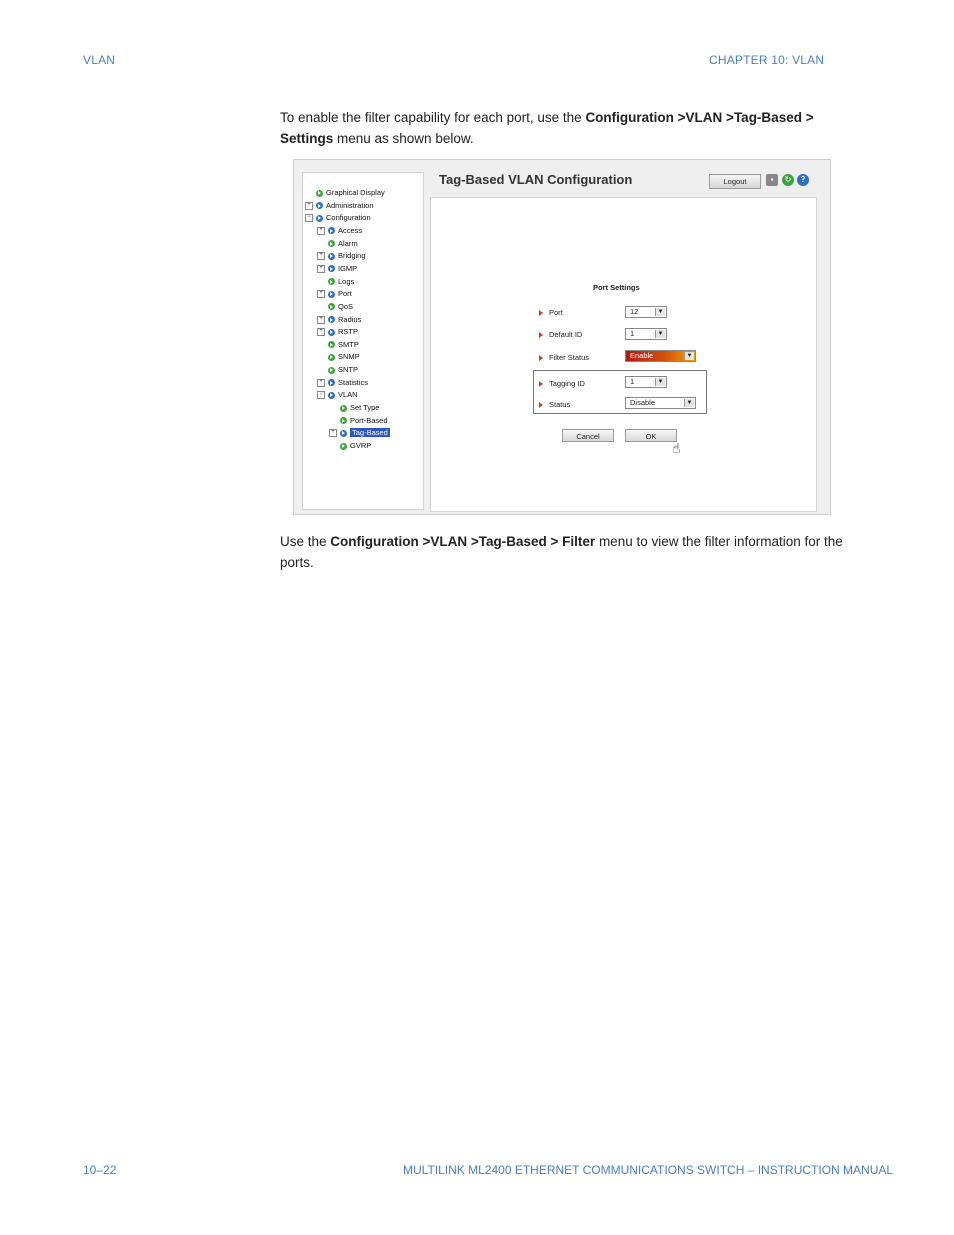 This screenshot has height=1235, width=954. What do you see at coordinates (359, 433) in the screenshot?
I see `tree-item-tag-based: + Tag-Based` at bounding box center [359, 433].